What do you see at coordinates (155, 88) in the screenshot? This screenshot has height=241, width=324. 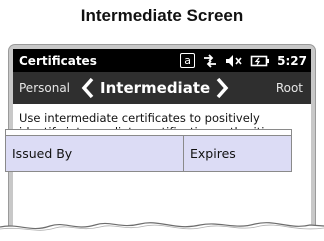 I see `tab-intermediate: Intermediate` at bounding box center [155, 88].